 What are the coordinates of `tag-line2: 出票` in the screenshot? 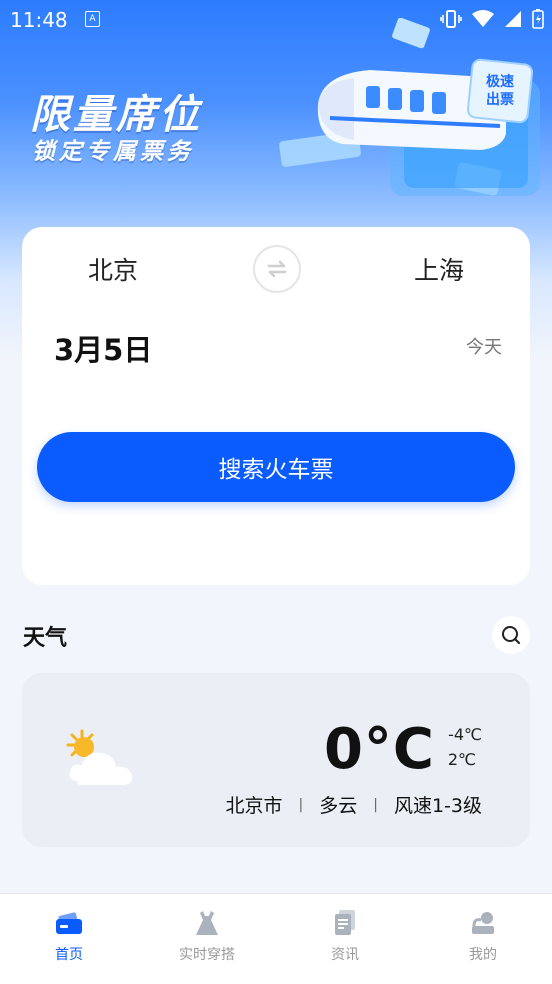 It's located at (500, 99).